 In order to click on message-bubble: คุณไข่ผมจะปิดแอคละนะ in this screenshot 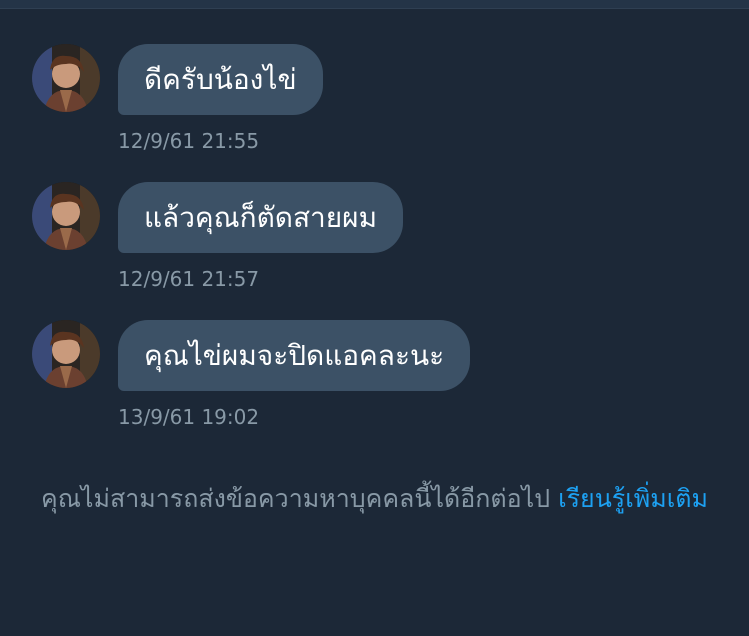, I will do `click(294, 355)`.